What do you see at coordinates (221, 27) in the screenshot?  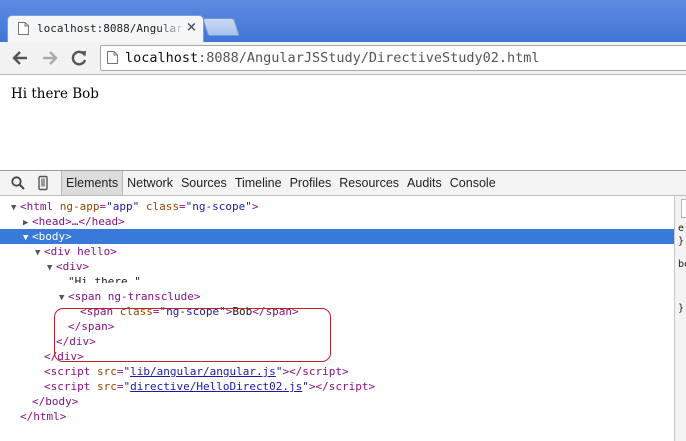 I see `new-tab-button` at bounding box center [221, 27].